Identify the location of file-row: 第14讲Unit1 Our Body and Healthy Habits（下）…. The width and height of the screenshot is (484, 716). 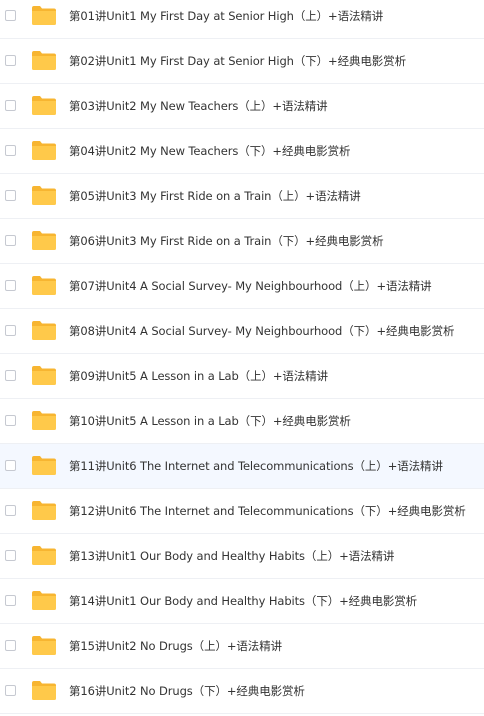
(242, 601).